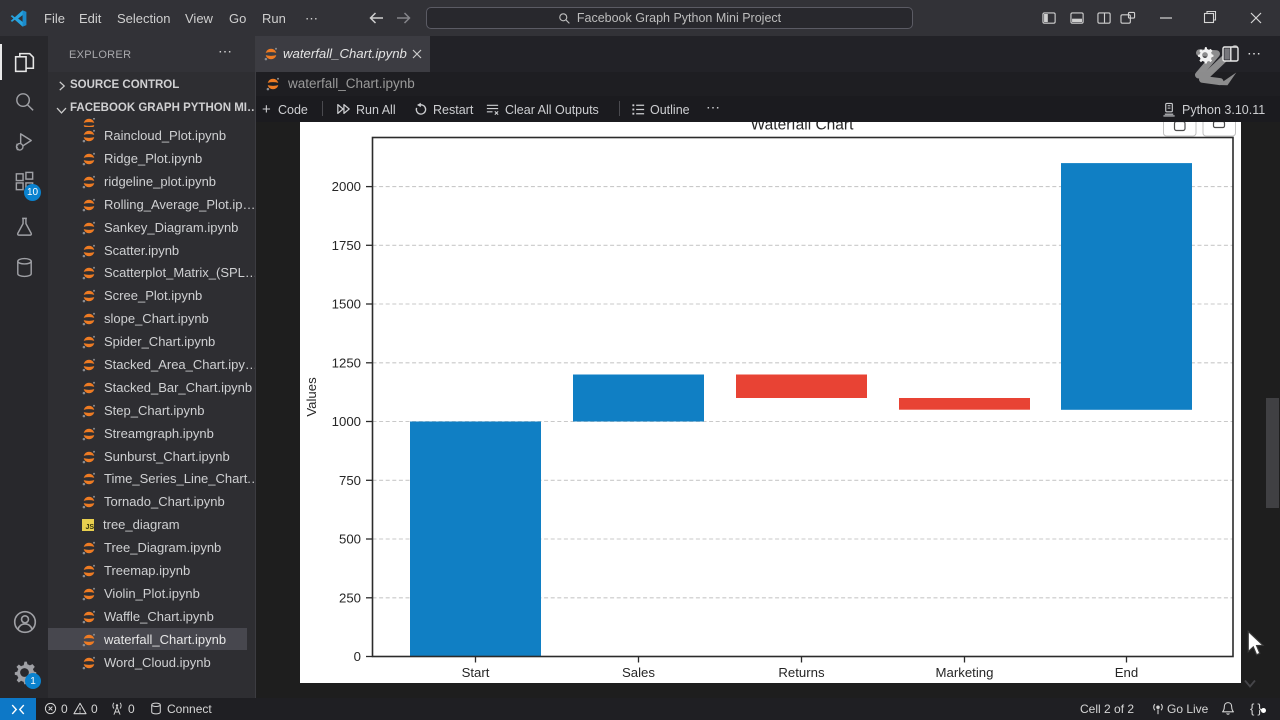 The width and height of the screenshot is (1280, 720). I want to click on svg-text: Marketing, so click(965, 672).